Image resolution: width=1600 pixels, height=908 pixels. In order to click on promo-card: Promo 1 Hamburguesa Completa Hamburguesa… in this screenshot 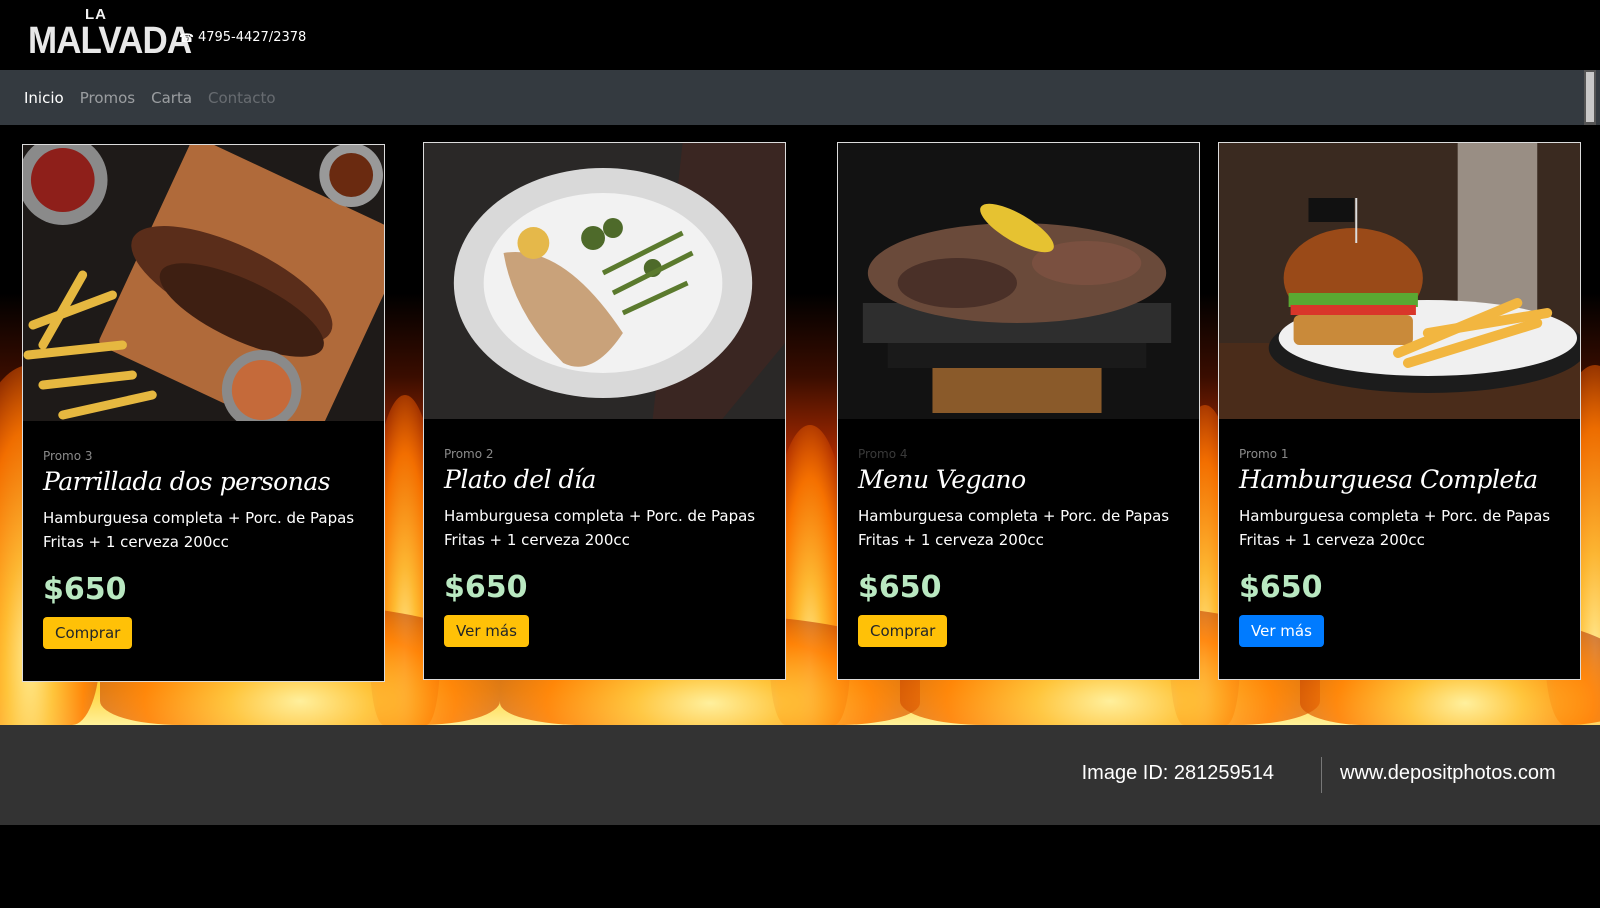, I will do `click(1399, 411)`.